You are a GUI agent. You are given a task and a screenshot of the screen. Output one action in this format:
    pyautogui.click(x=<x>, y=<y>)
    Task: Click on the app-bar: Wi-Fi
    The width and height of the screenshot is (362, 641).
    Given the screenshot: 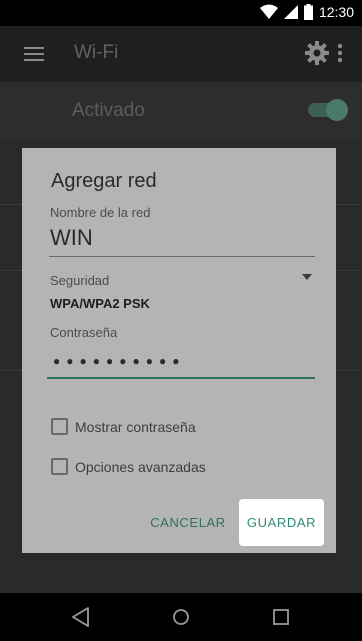 What is the action you would take?
    pyautogui.click(x=181, y=54)
    